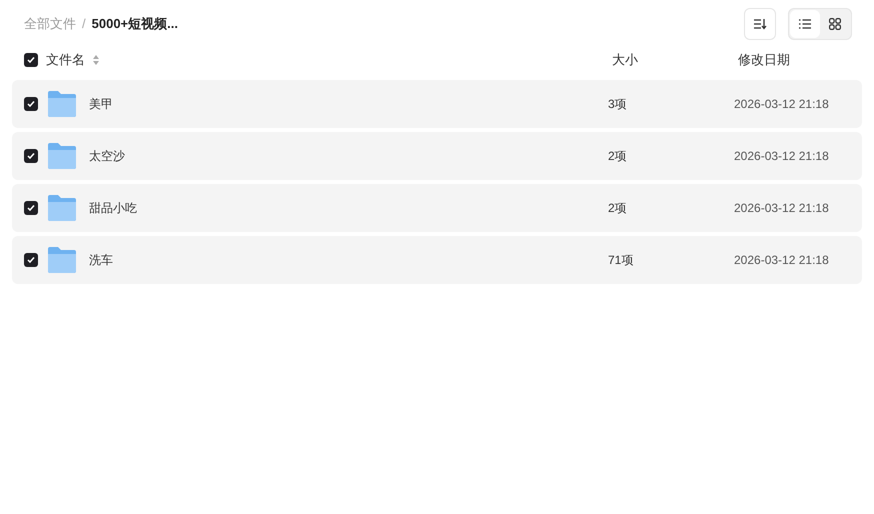  What do you see at coordinates (437, 260) in the screenshot?
I see `folder-row: 洗车 71项 2026-03-12 21:18` at bounding box center [437, 260].